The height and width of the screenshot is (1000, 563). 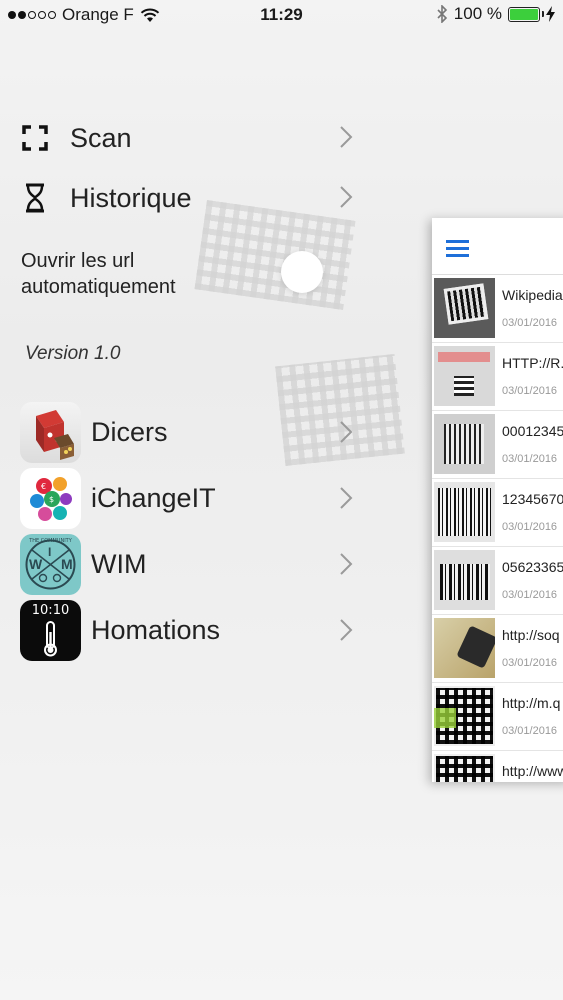 I want to click on history-item: http://soq 03/01/2016, so click(x=497, y=649).